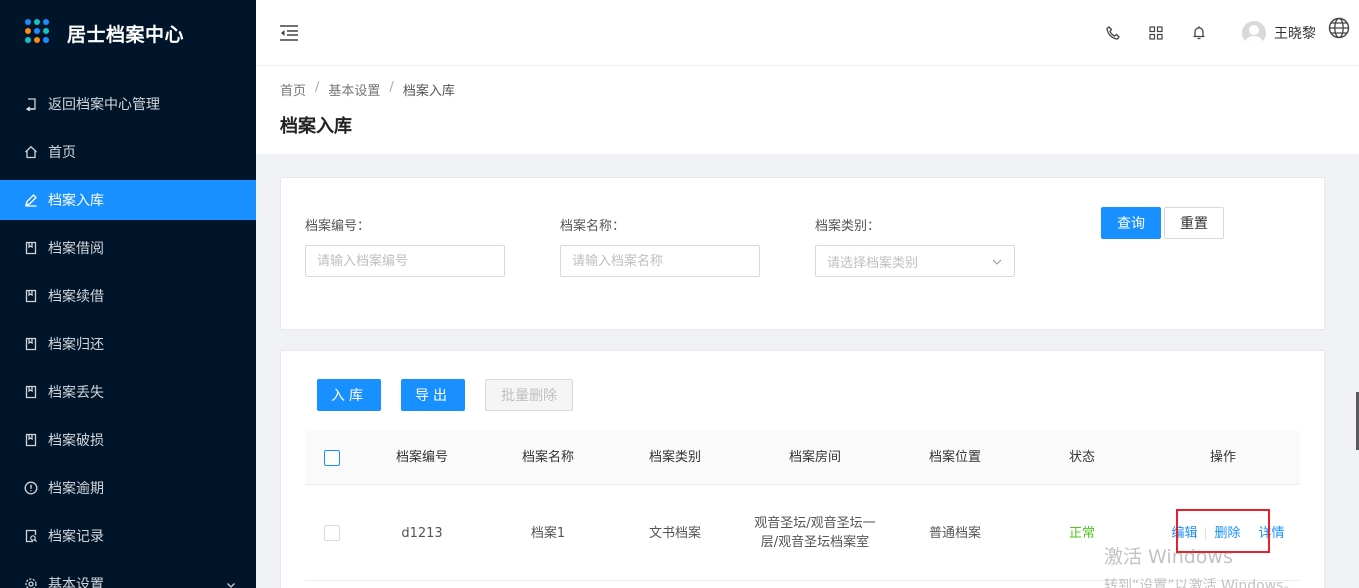 Image resolution: width=1359 pixels, height=588 pixels. What do you see at coordinates (814, 457) in the screenshot?
I see `column-header: 档案房间` at bounding box center [814, 457].